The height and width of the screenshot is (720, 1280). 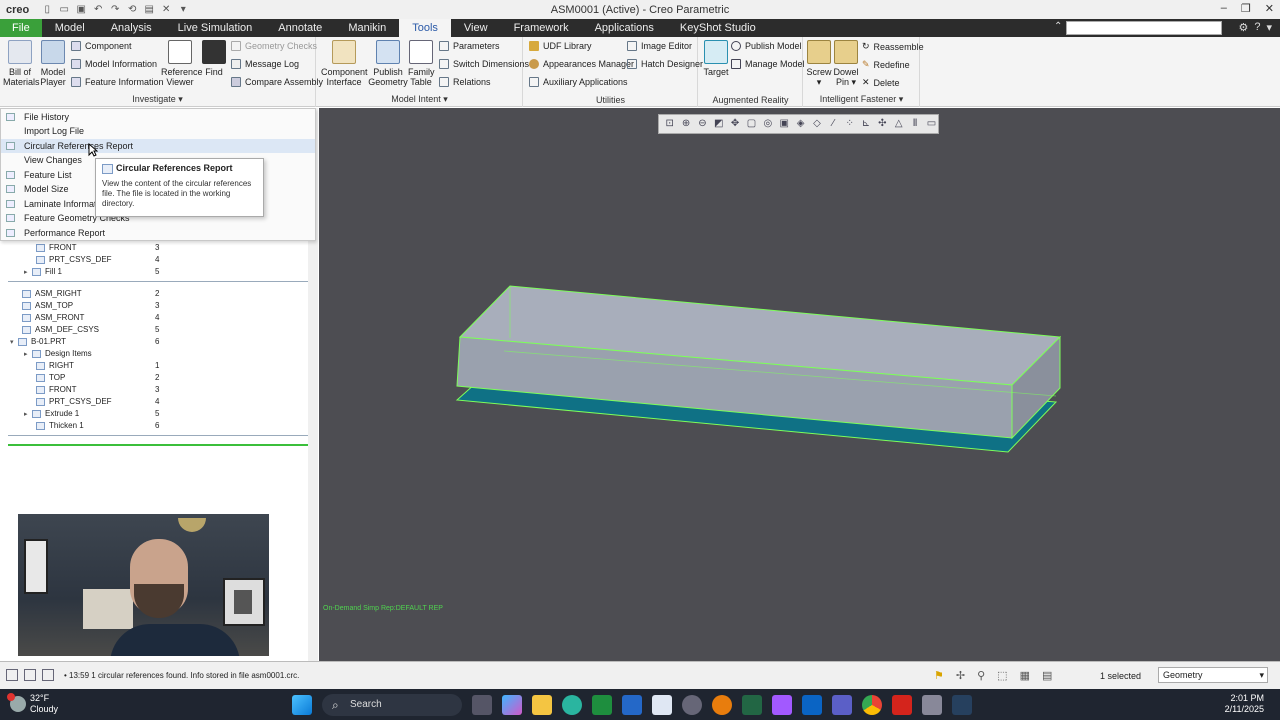 I want to click on selection-buffer-icon: ▤, so click(x=1047, y=675).